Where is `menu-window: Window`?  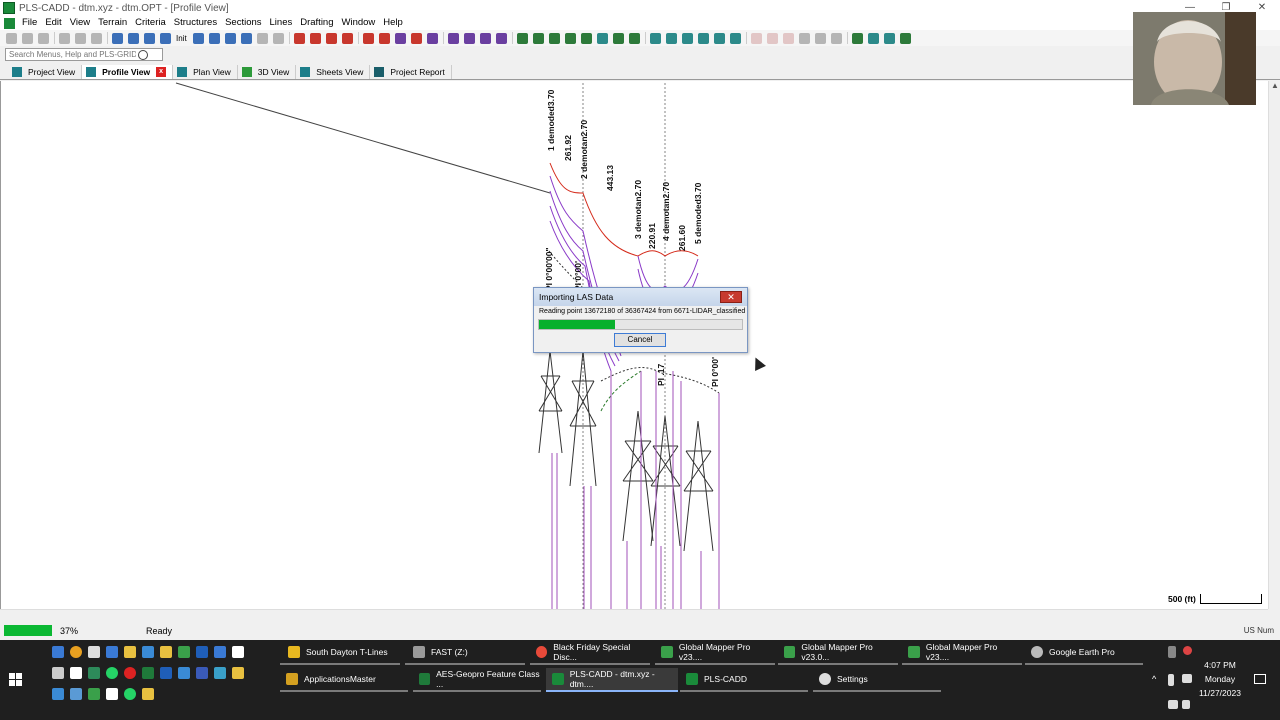 menu-window: Window is located at coordinates (359, 23).